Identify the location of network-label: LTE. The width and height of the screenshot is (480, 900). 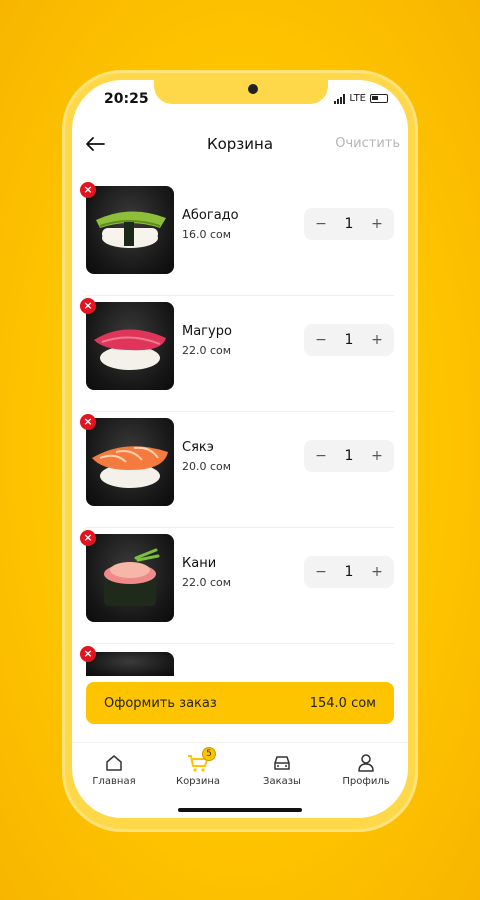
(357, 98).